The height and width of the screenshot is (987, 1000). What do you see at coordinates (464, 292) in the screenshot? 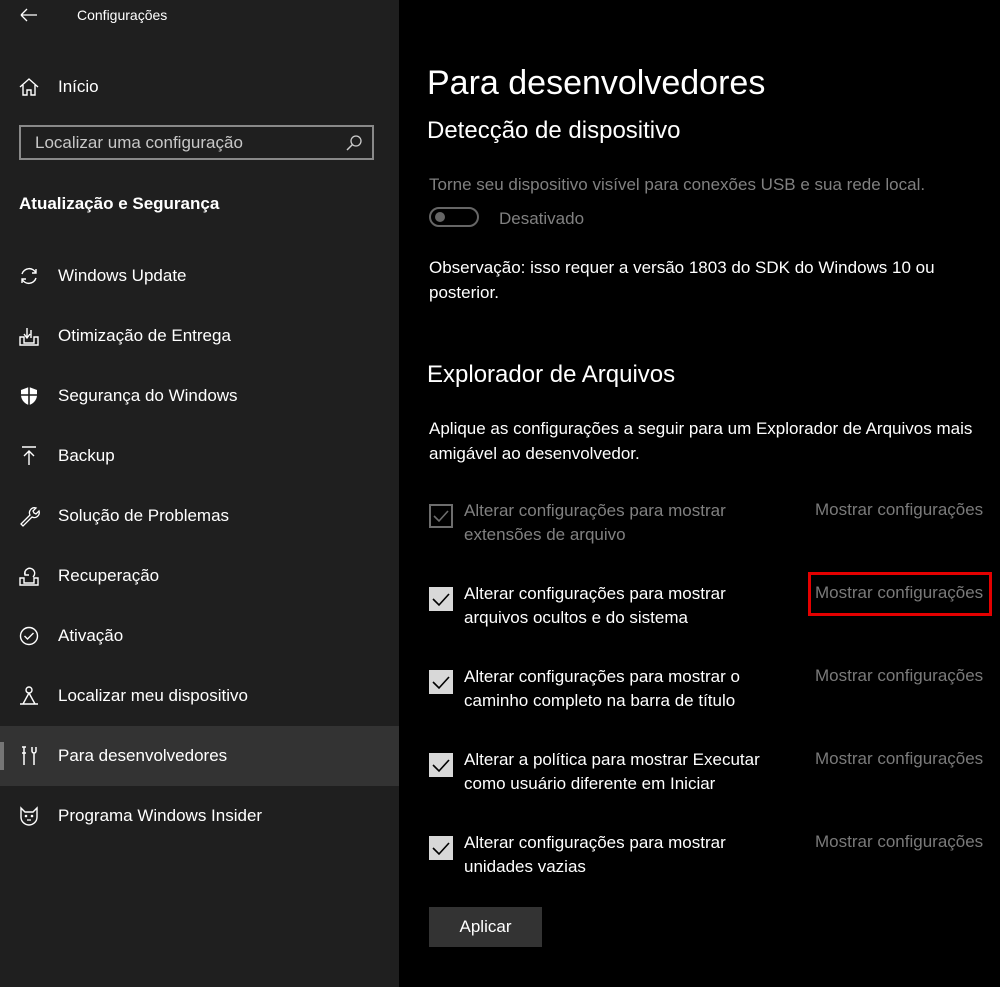
I see `sdk-note-line2: posterior.` at bounding box center [464, 292].